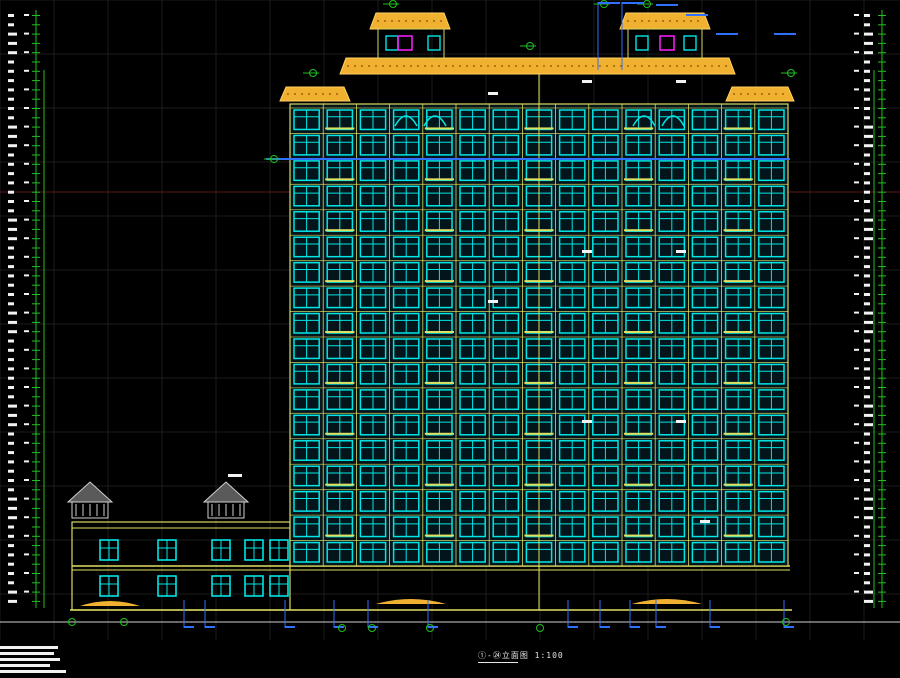  What do you see at coordinates (633, 3) in the screenshot?
I see `level-bar` at bounding box center [633, 3].